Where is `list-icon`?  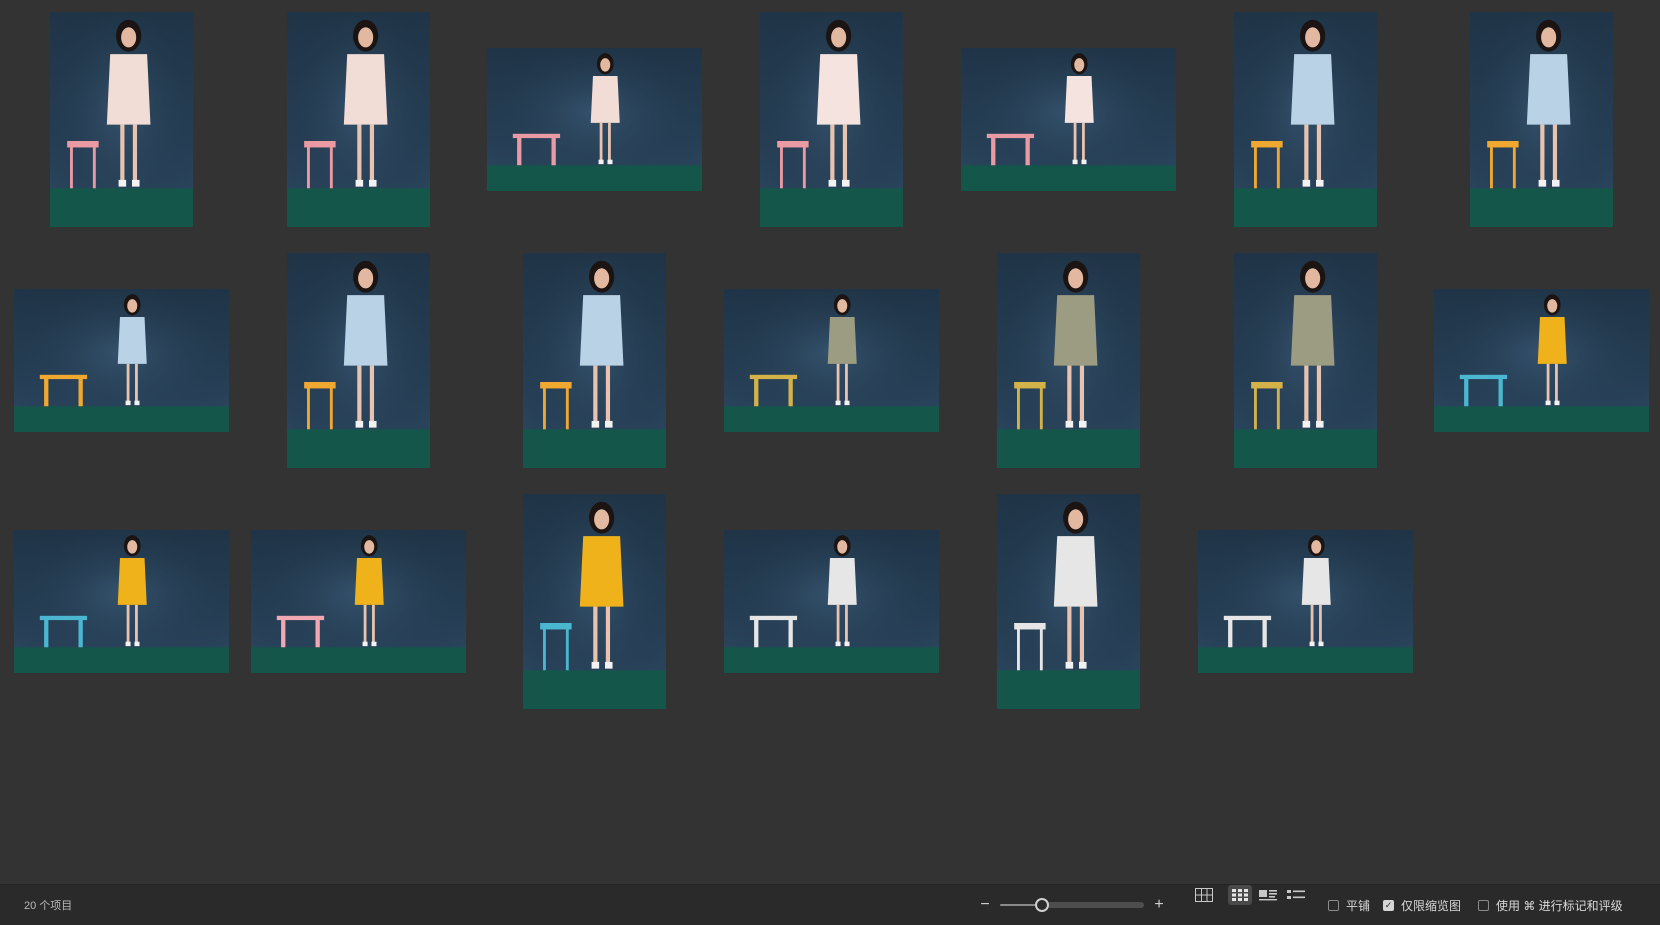
list-icon is located at coordinates (1296, 895).